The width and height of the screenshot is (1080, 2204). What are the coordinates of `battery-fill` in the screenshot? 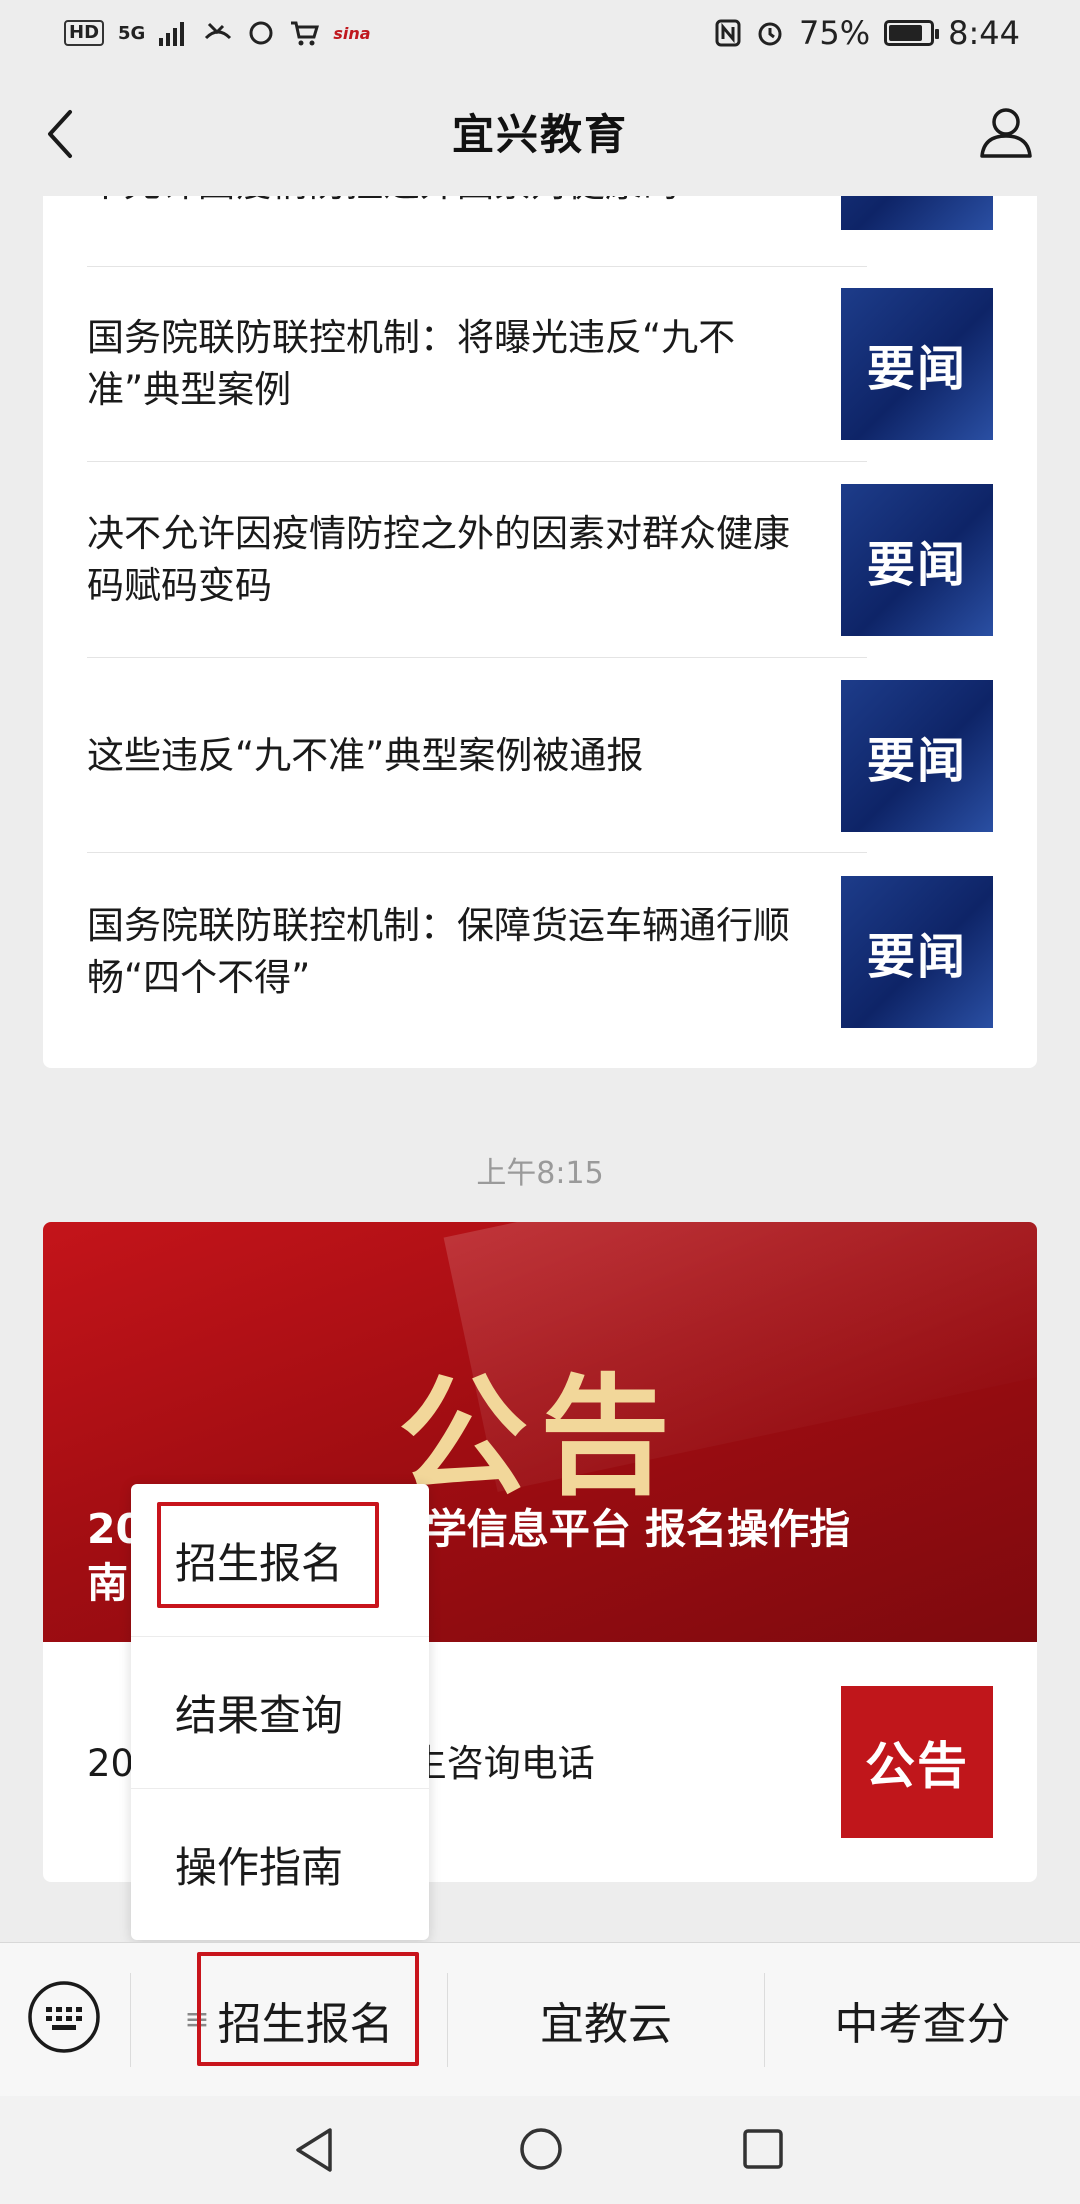 It's located at (906, 33).